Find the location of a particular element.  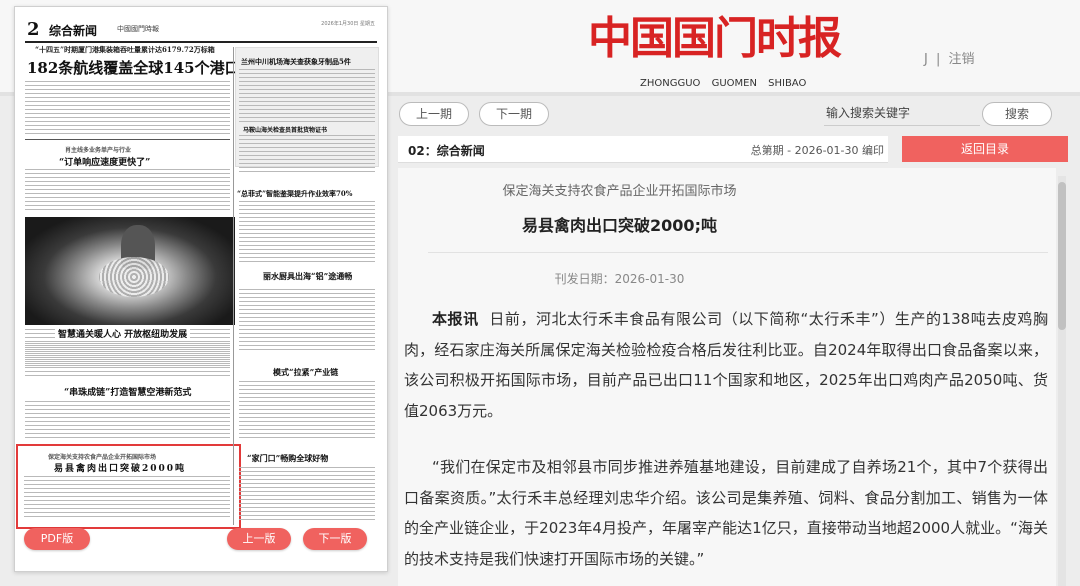

pdf-button: PDF版 is located at coordinates (57, 539).